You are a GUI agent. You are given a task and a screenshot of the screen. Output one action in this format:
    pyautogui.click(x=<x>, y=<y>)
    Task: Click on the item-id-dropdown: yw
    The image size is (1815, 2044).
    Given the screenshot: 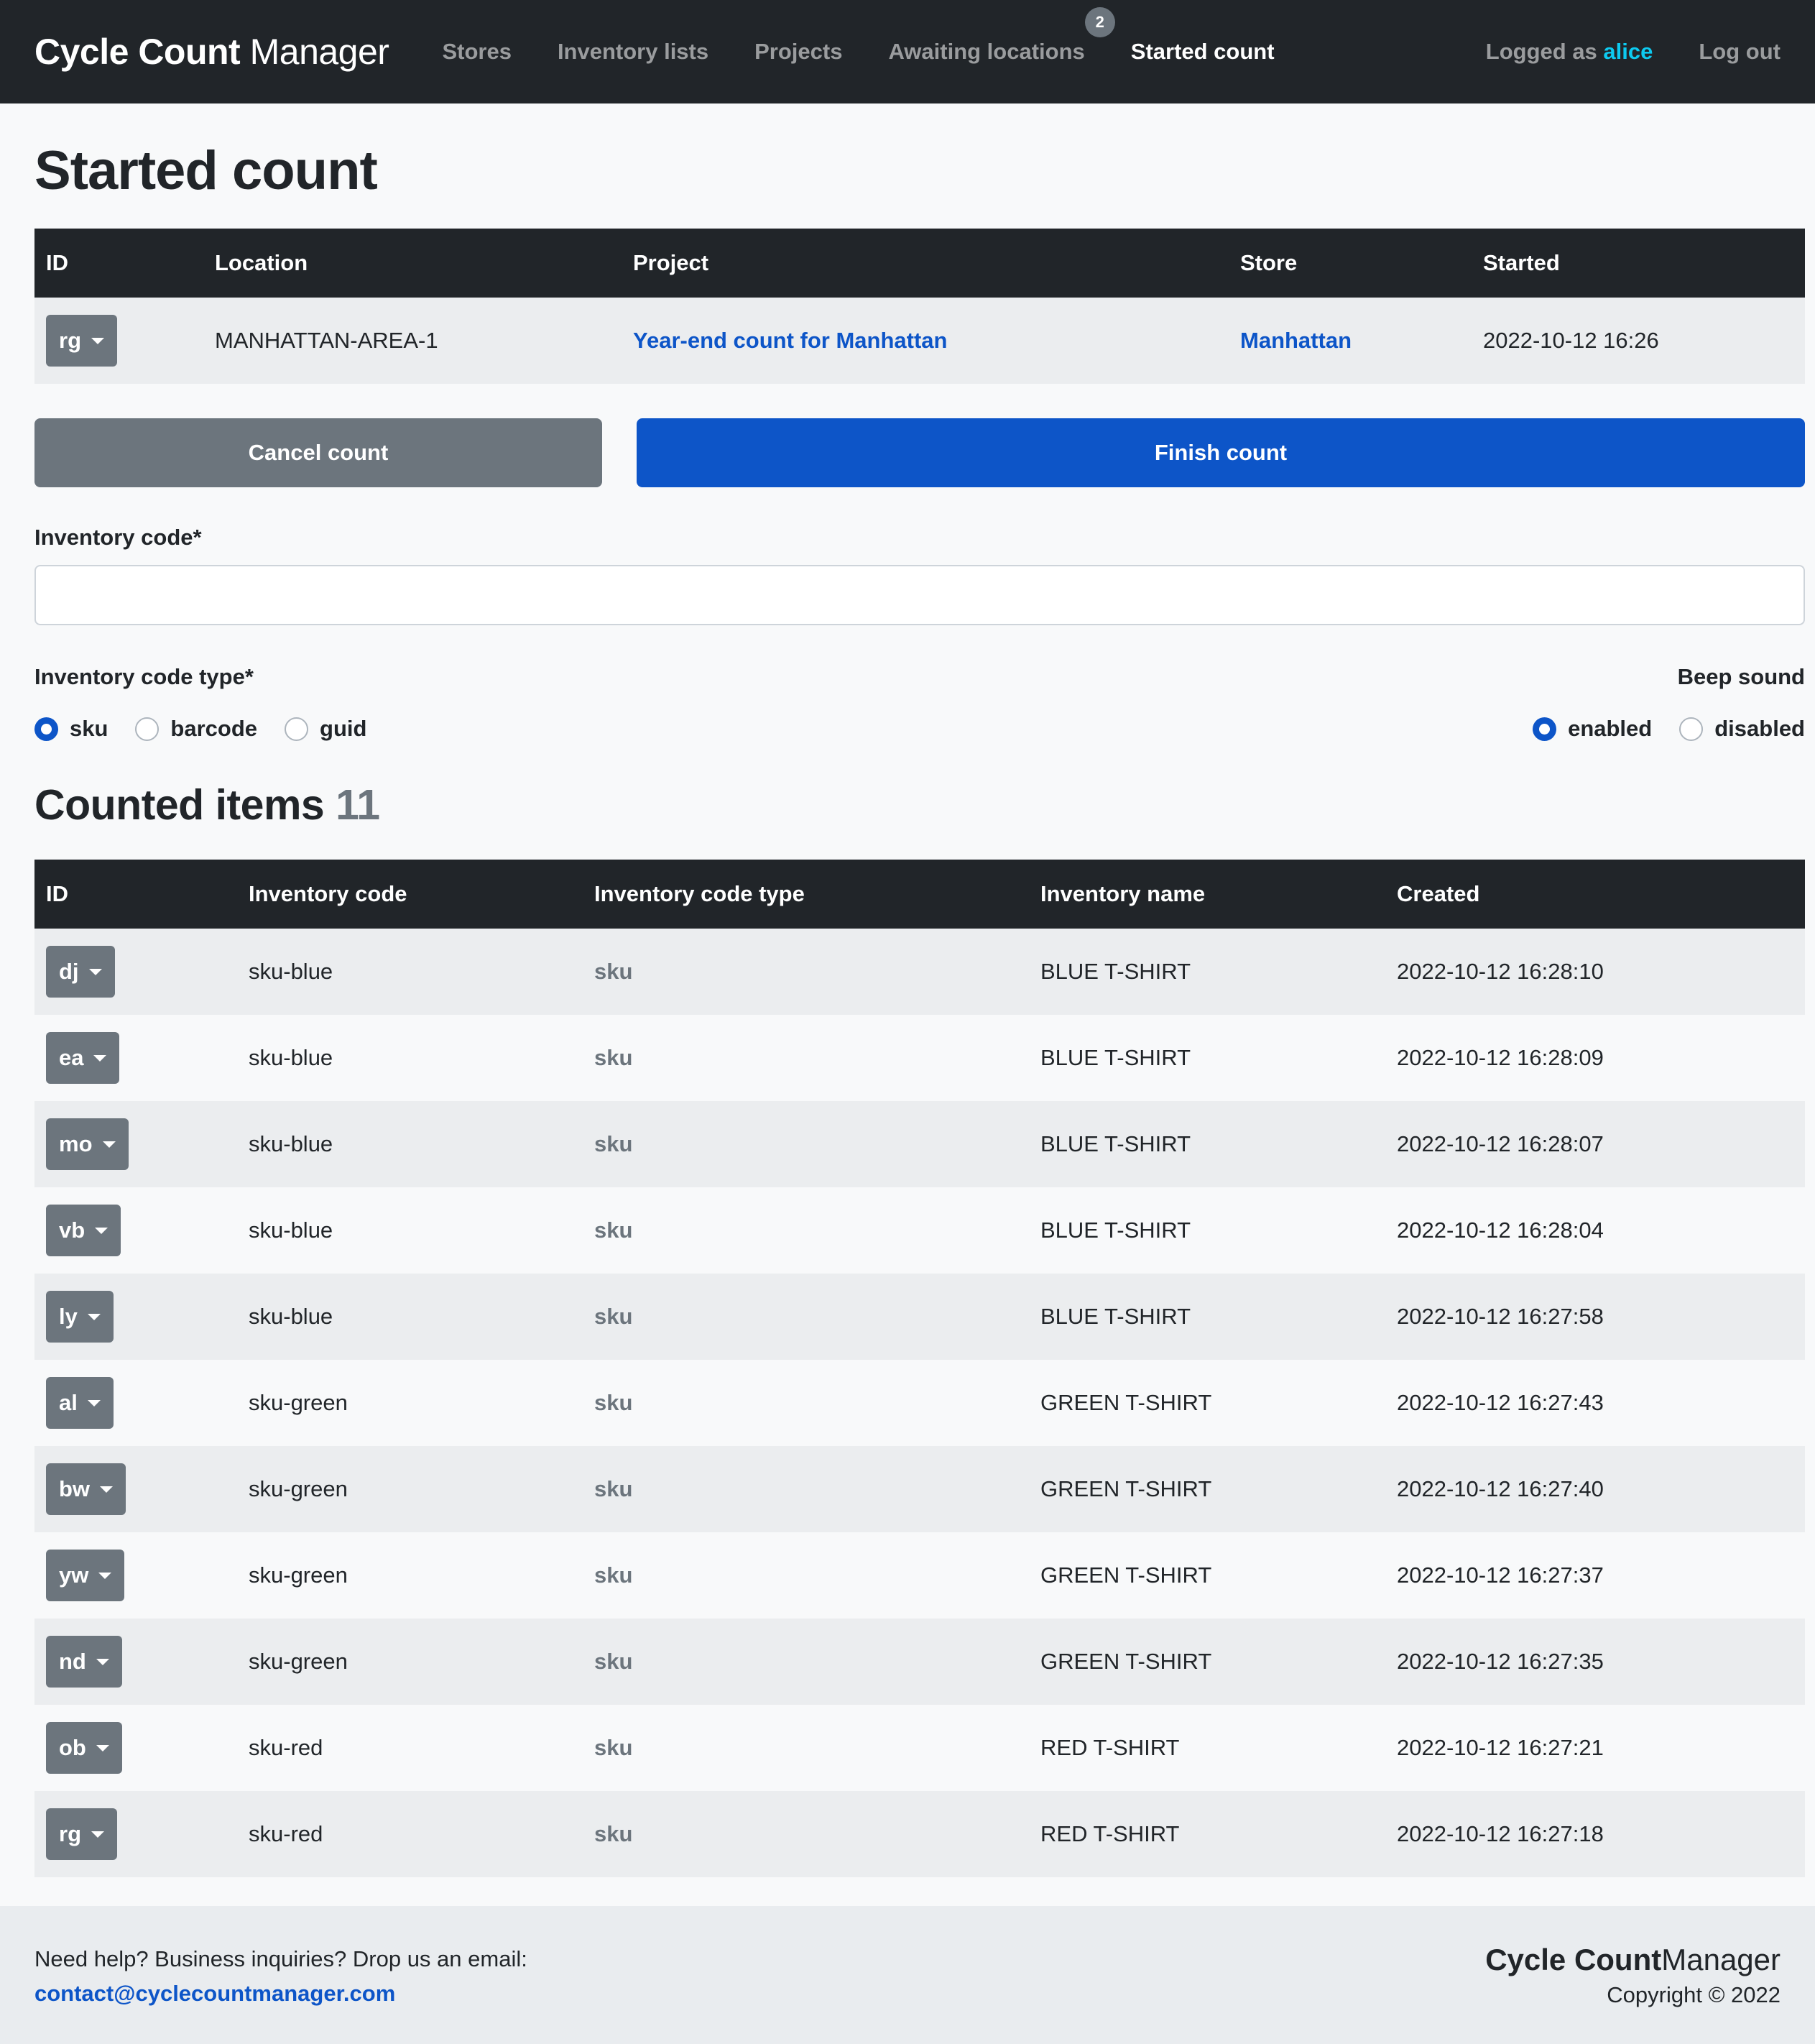 What is the action you would take?
    pyautogui.click(x=85, y=1575)
    